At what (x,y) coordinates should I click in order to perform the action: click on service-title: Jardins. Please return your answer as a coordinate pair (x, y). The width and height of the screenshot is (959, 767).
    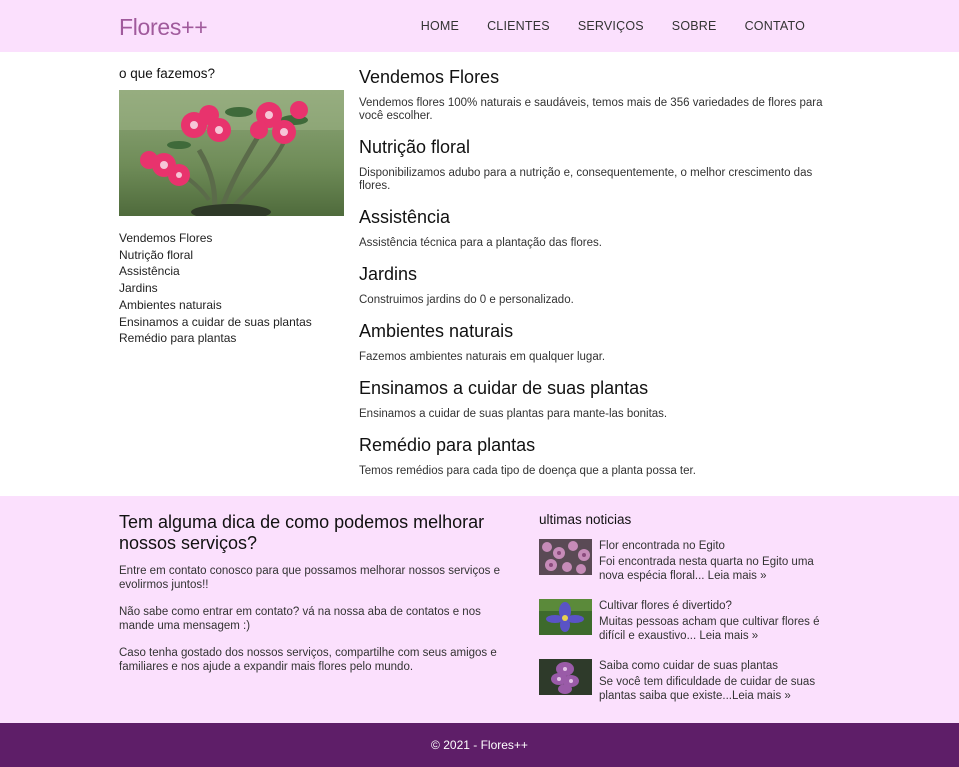
    Looking at the image, I should click on (388, 274).